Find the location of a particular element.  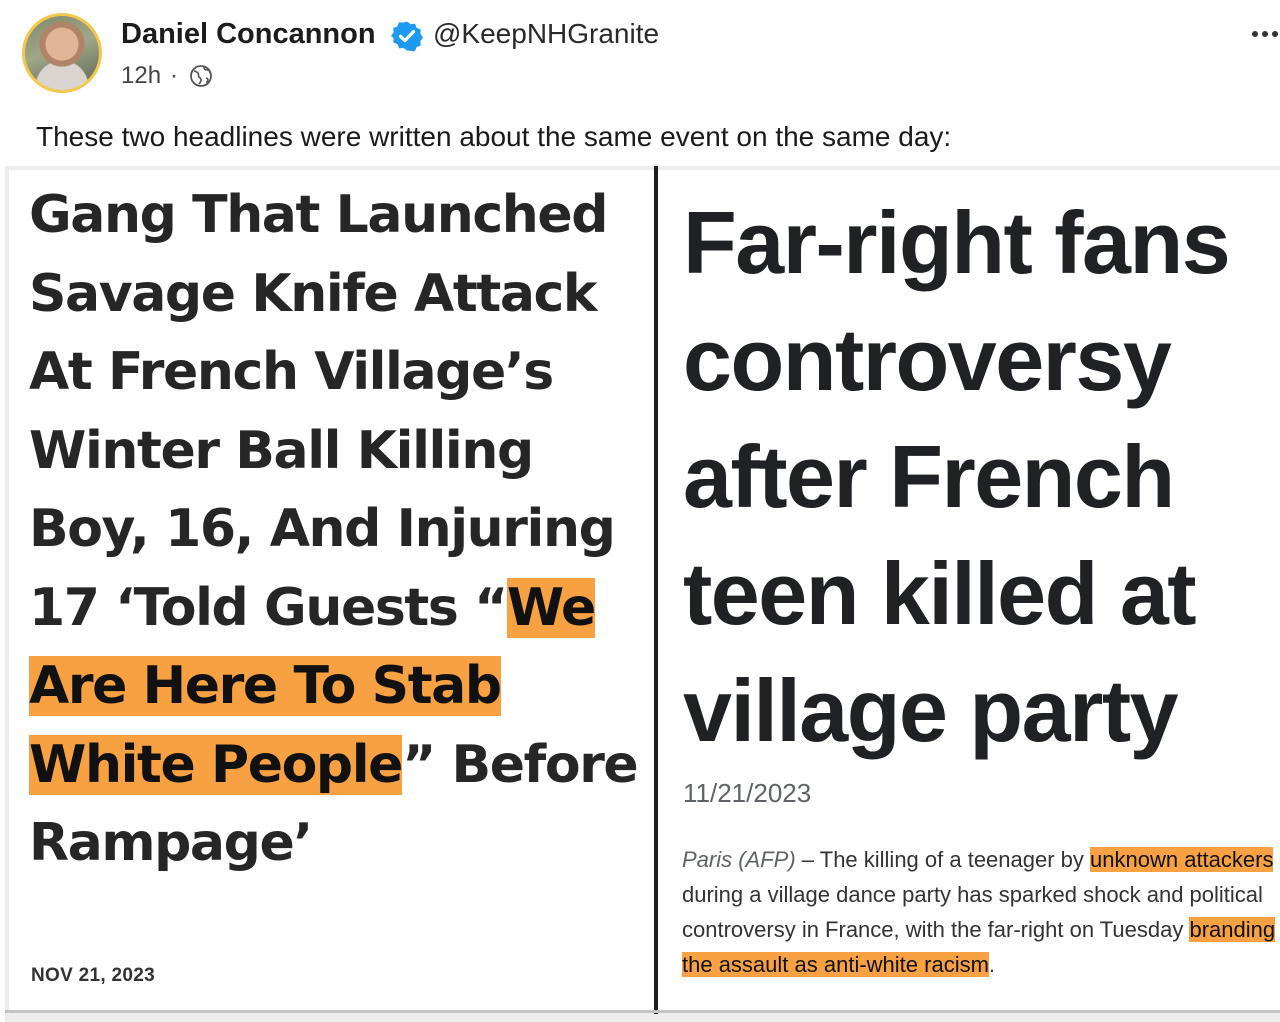

left-headline-highlight-1: We is located at coordinates (551, 607).